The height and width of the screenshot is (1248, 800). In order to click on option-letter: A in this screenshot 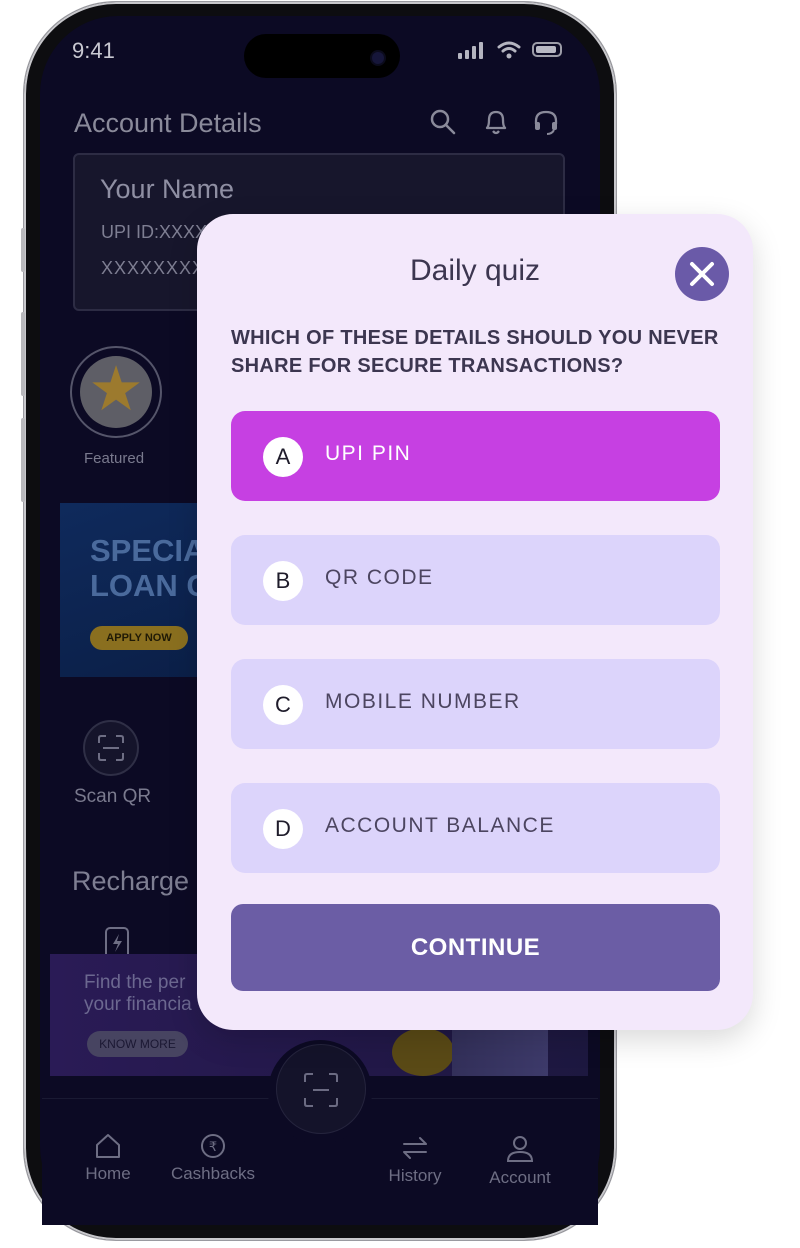, I will do `click(283, 457)`.